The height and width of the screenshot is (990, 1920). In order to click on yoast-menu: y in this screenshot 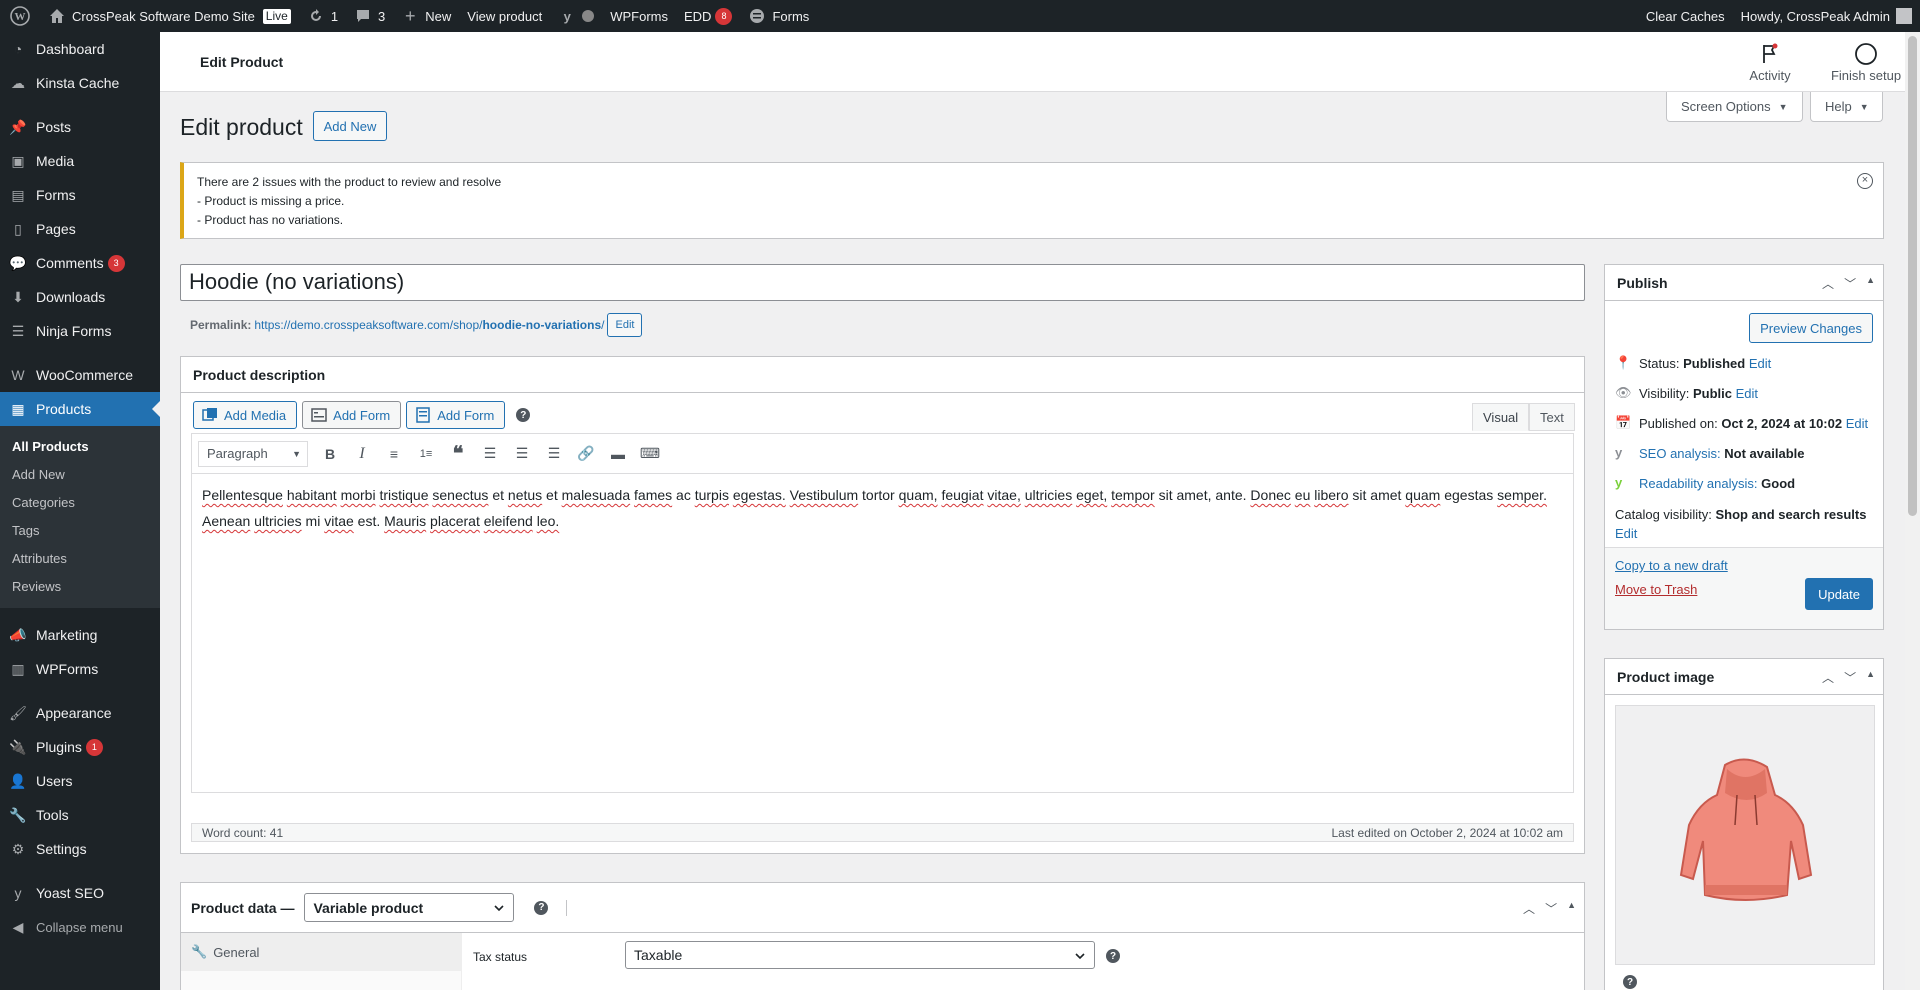, I will do `click(576, 16)`.